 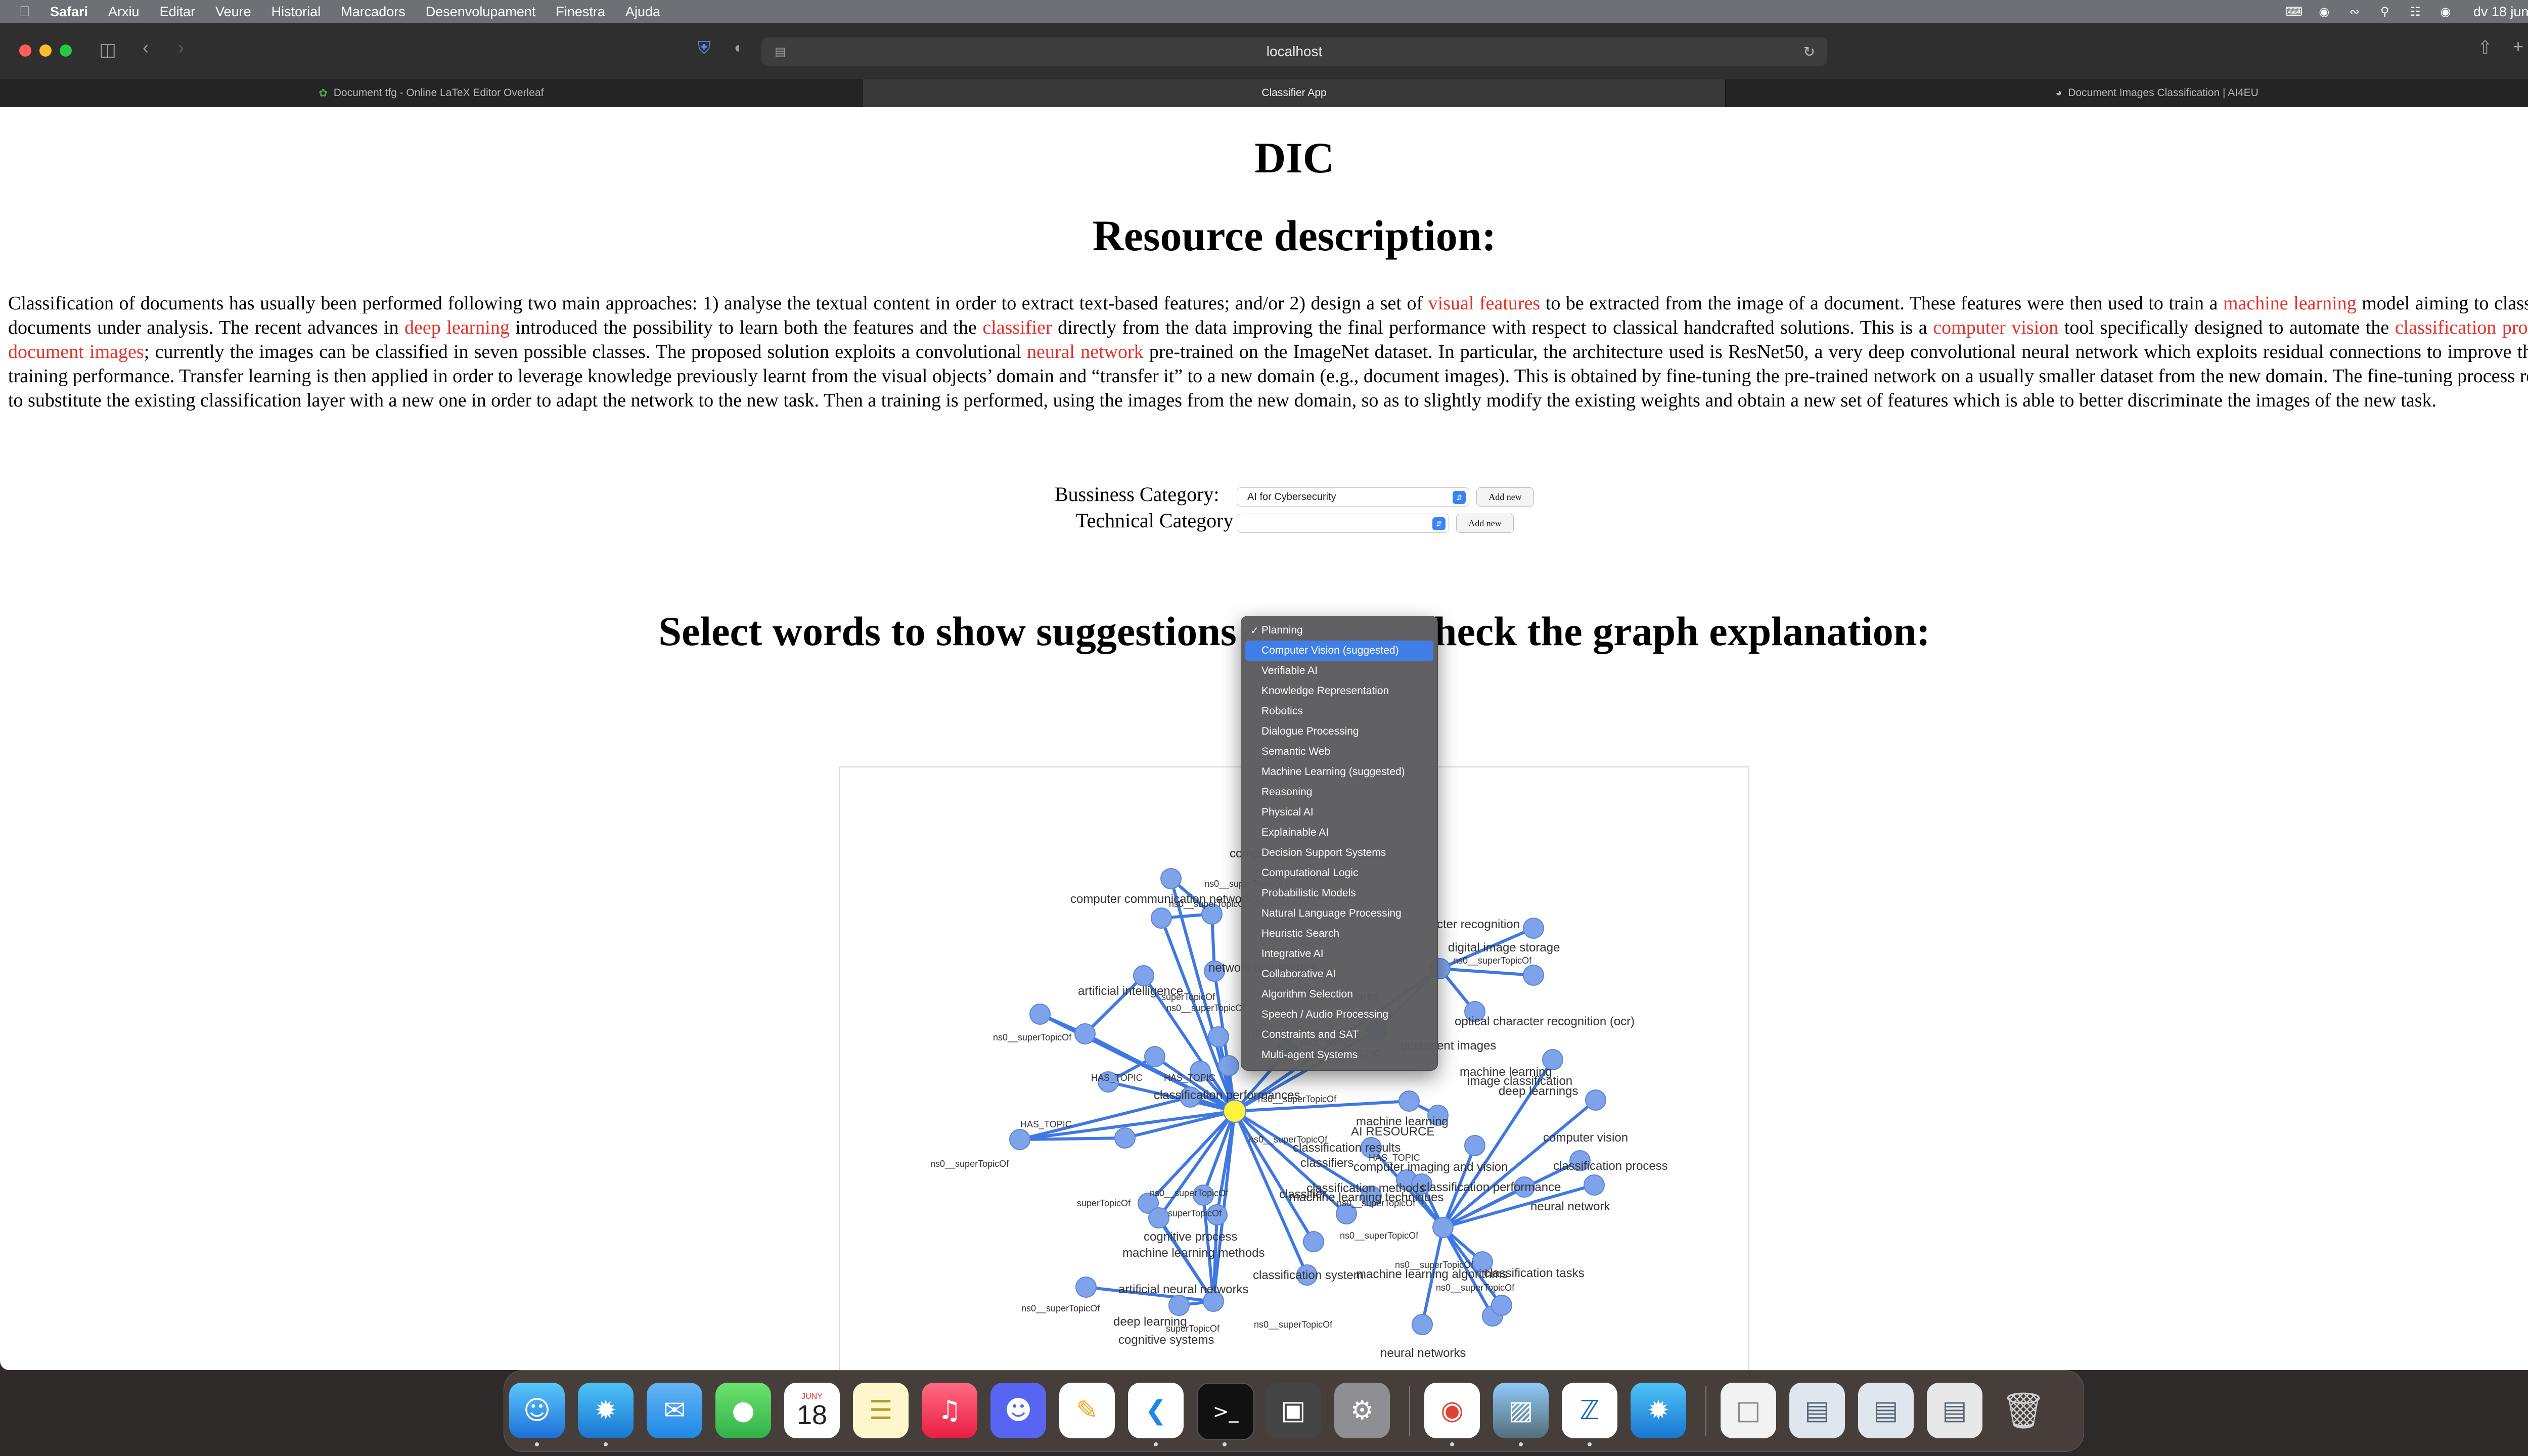 I want to click on downloads-stack-icon: ▤, so click(x=1955, y=1410).